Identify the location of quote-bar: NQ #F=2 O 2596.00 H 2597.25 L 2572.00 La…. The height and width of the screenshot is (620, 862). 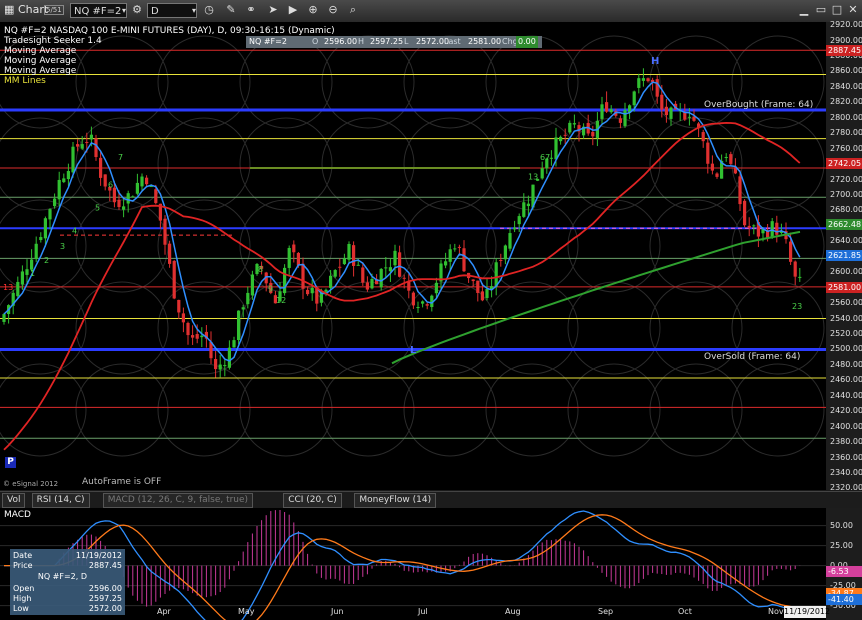
(394, 42).